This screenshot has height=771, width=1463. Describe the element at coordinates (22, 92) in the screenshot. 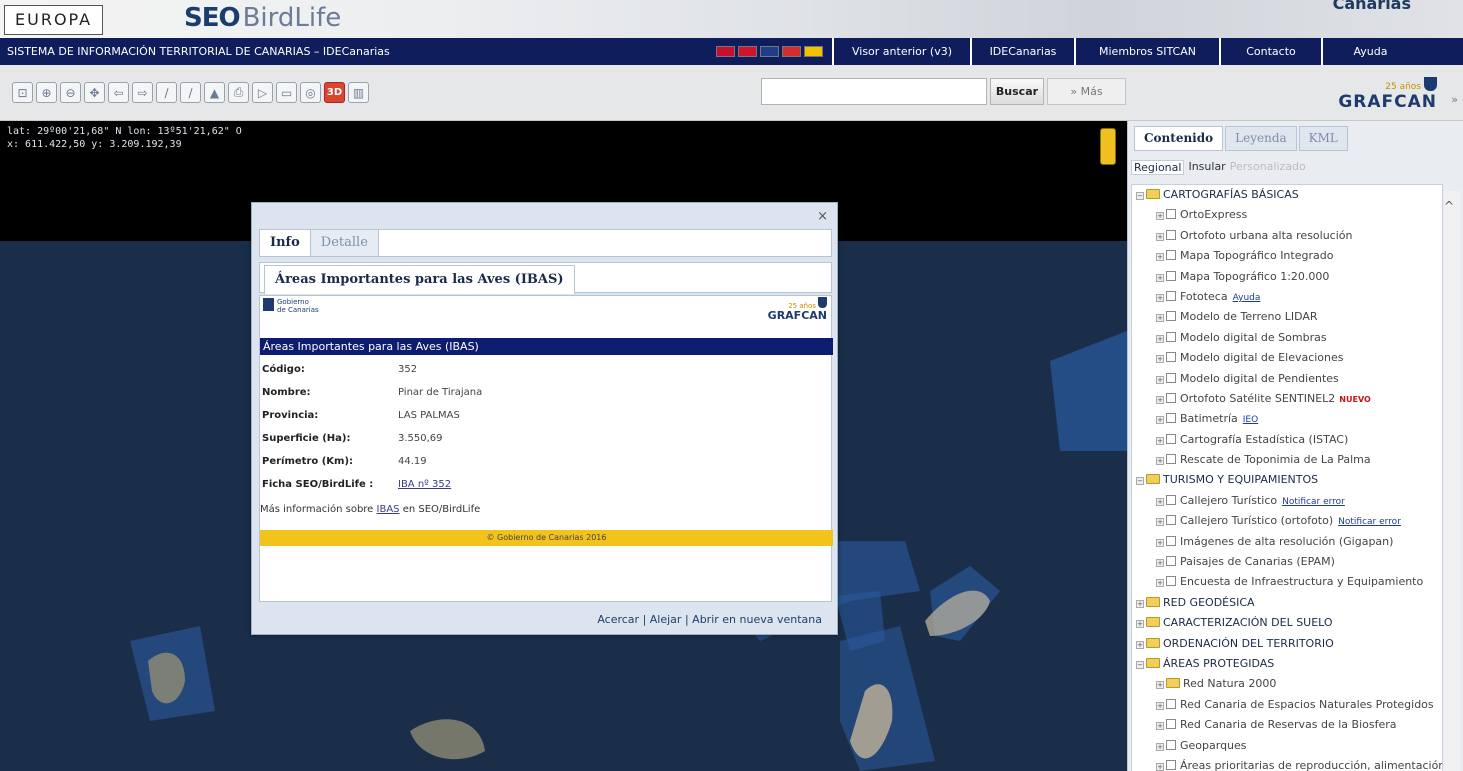

I see `zoom-extent-icon: ⊡` at that location.